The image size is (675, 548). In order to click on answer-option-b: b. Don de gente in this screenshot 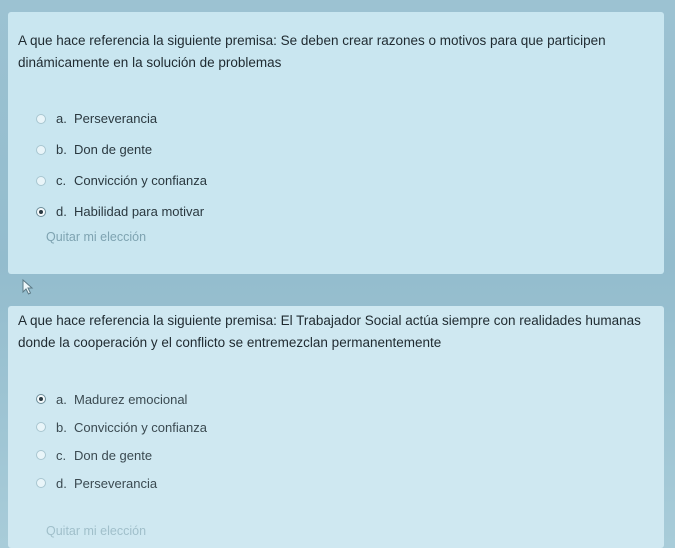, I will do `click(121, 149)`.